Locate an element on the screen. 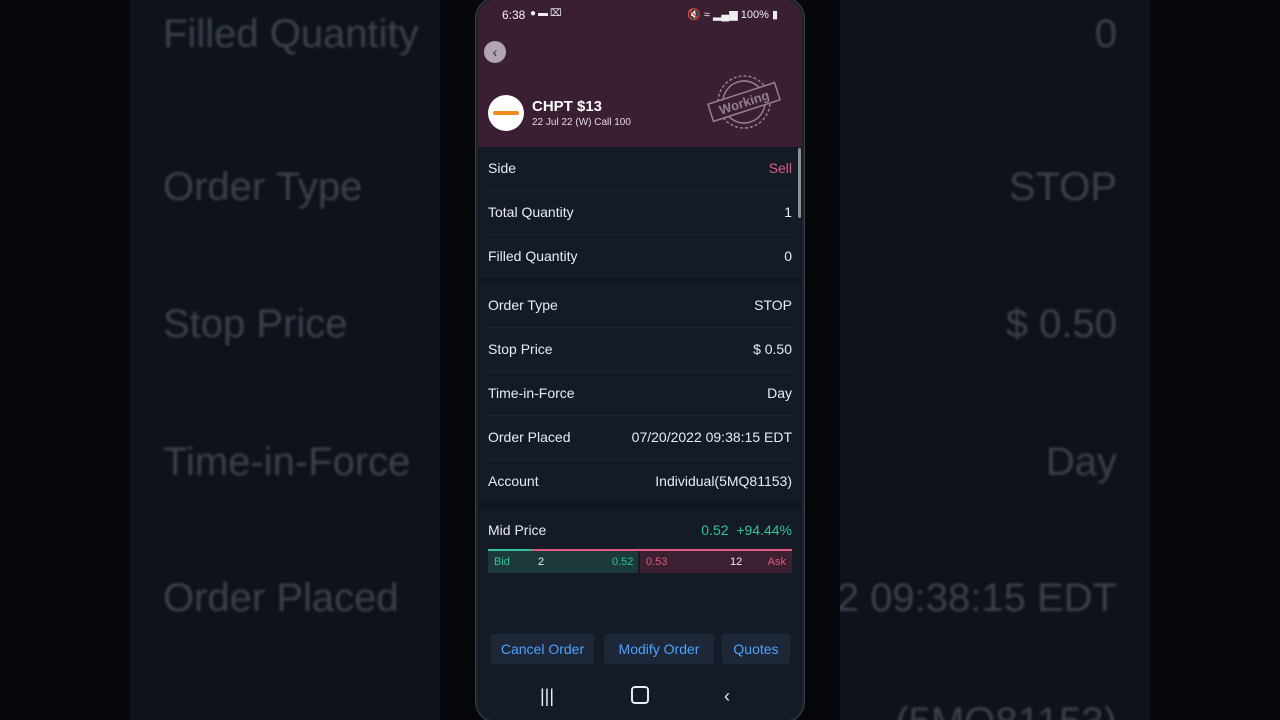 The height and width of the screenshot is (720, 1280). background-value: (5MQ81153) is located at coordinates (1006, 710).